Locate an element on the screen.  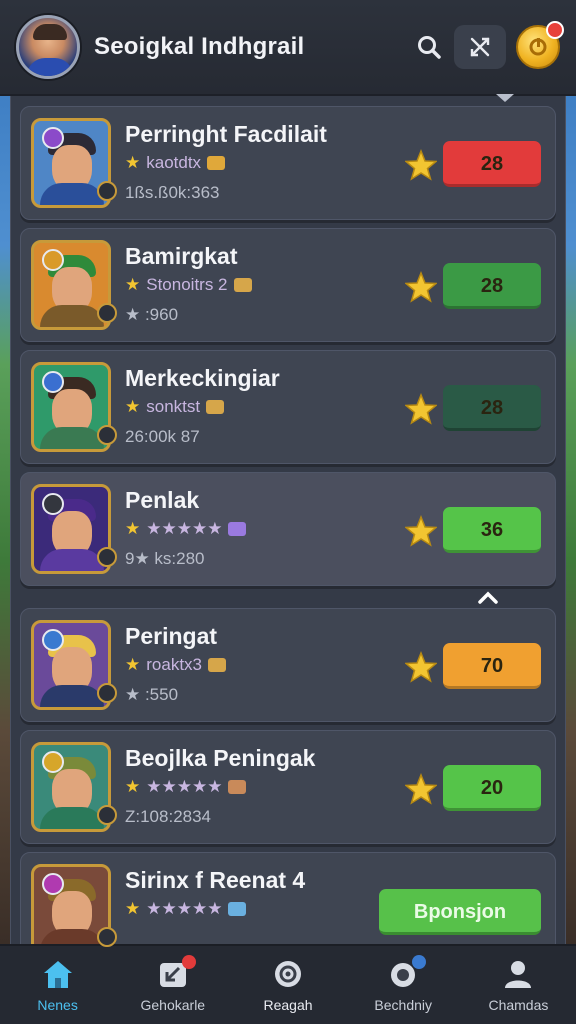
leaderboard-row: Penlak ★ ★★★★★ 9★ ks:280 36 is located at coordinates (288, 529).